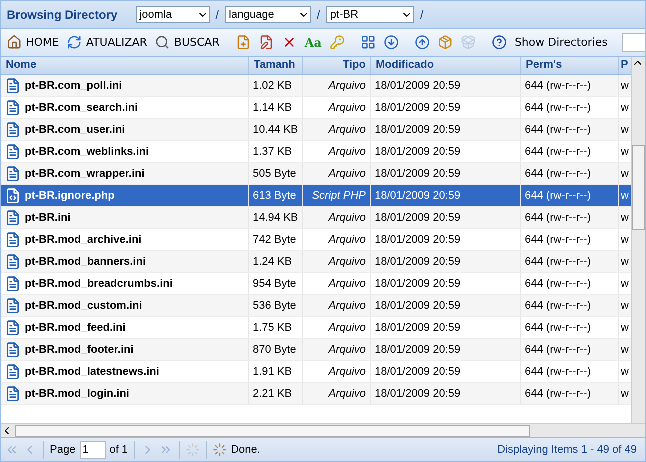 The width and height of the screenshot is (646, 462). Describe the element at coordinates (316, 130) in the screenshot. I see `file-row: pt-BR.com_user.ini 10.44 KB Arquivo 18/01/2009 20:59 644 (rw-r--r--) w` at that location.